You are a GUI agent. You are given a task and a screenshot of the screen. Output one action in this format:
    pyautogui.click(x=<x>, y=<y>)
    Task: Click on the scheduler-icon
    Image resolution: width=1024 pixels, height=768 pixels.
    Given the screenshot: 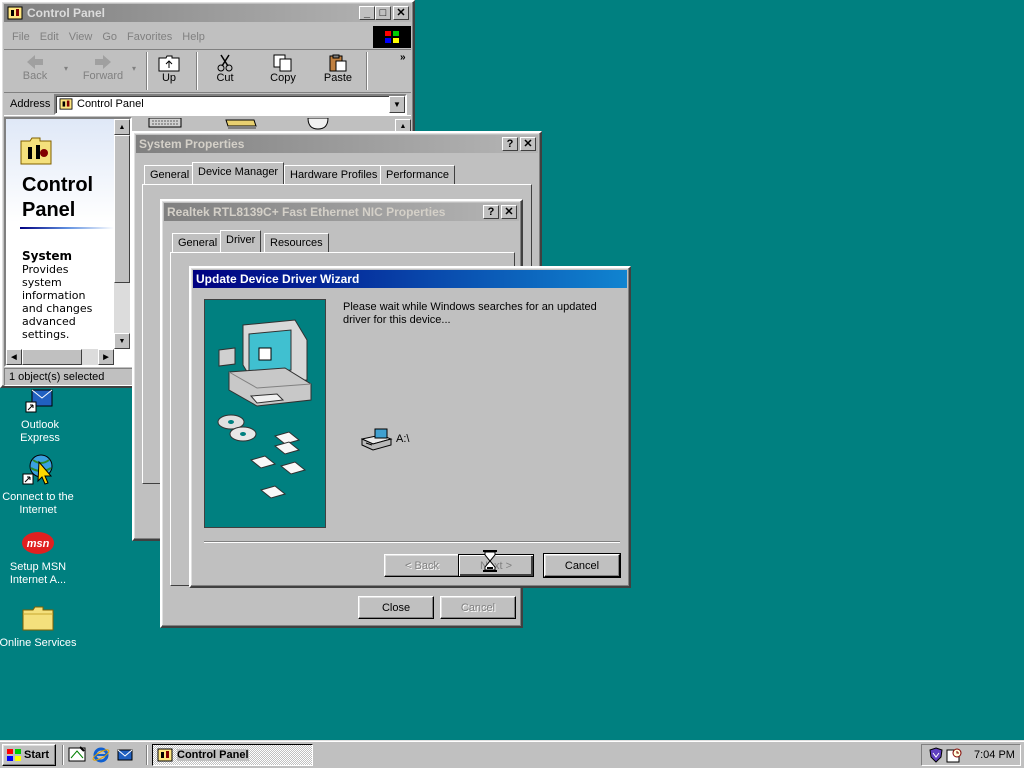 What is the action you would take?
    pyautogui.click(x=954, y=755)
    